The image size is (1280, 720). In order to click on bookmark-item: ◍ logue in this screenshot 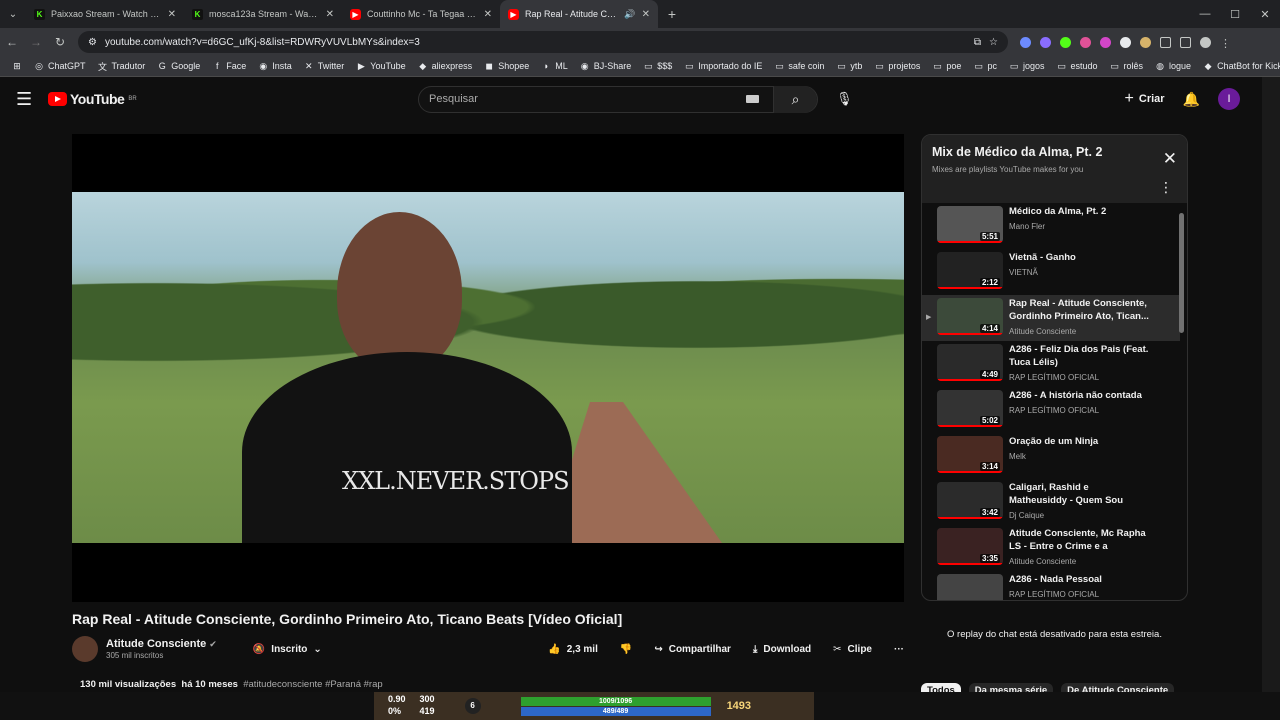, I will do `click(1173, 66)`.